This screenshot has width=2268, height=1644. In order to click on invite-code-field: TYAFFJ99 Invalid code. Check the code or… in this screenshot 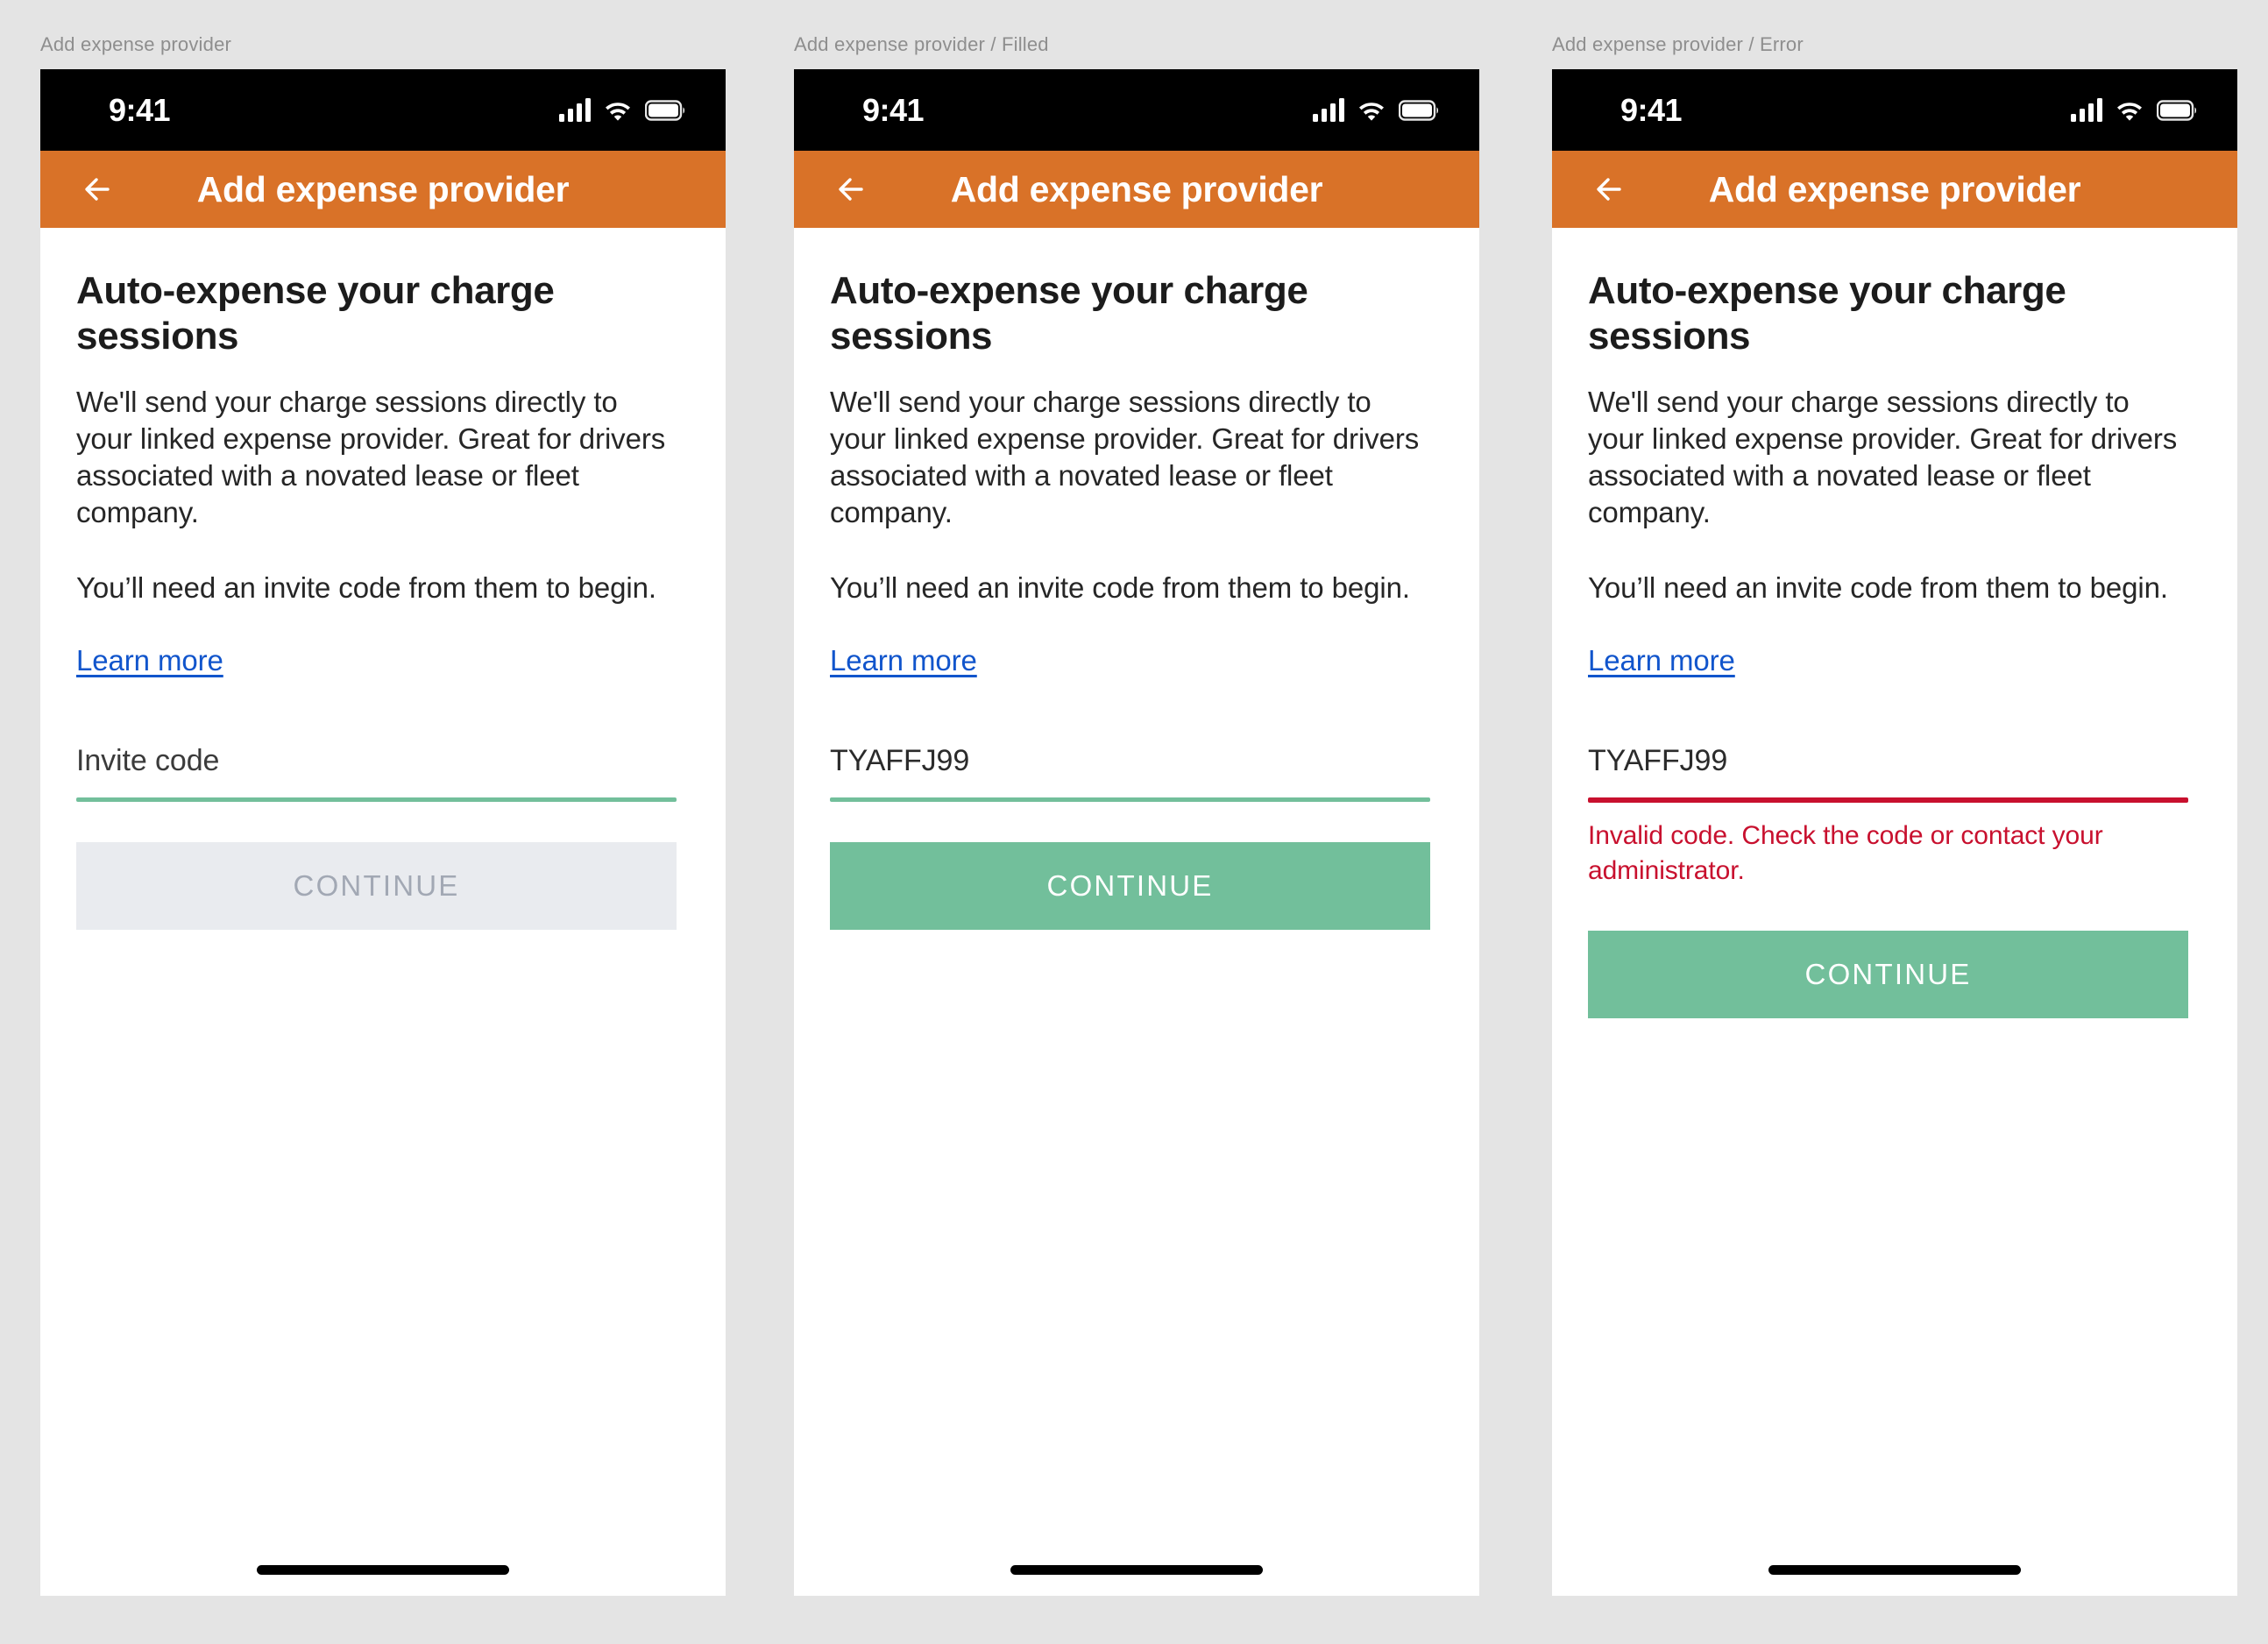, I will do `click(1888, 815)`.